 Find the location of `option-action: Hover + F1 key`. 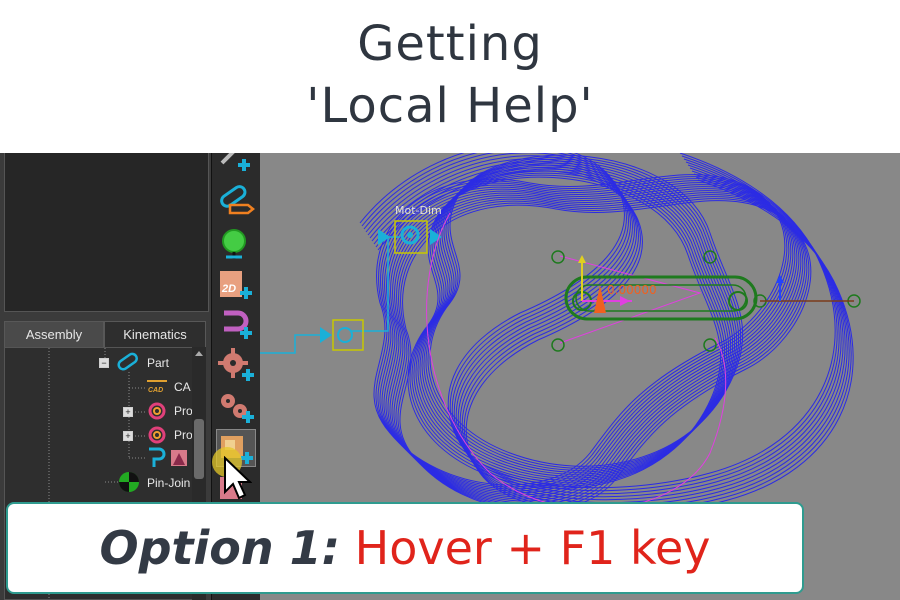

option-action: Hover + F1 key is located at coordinates (532, 548).